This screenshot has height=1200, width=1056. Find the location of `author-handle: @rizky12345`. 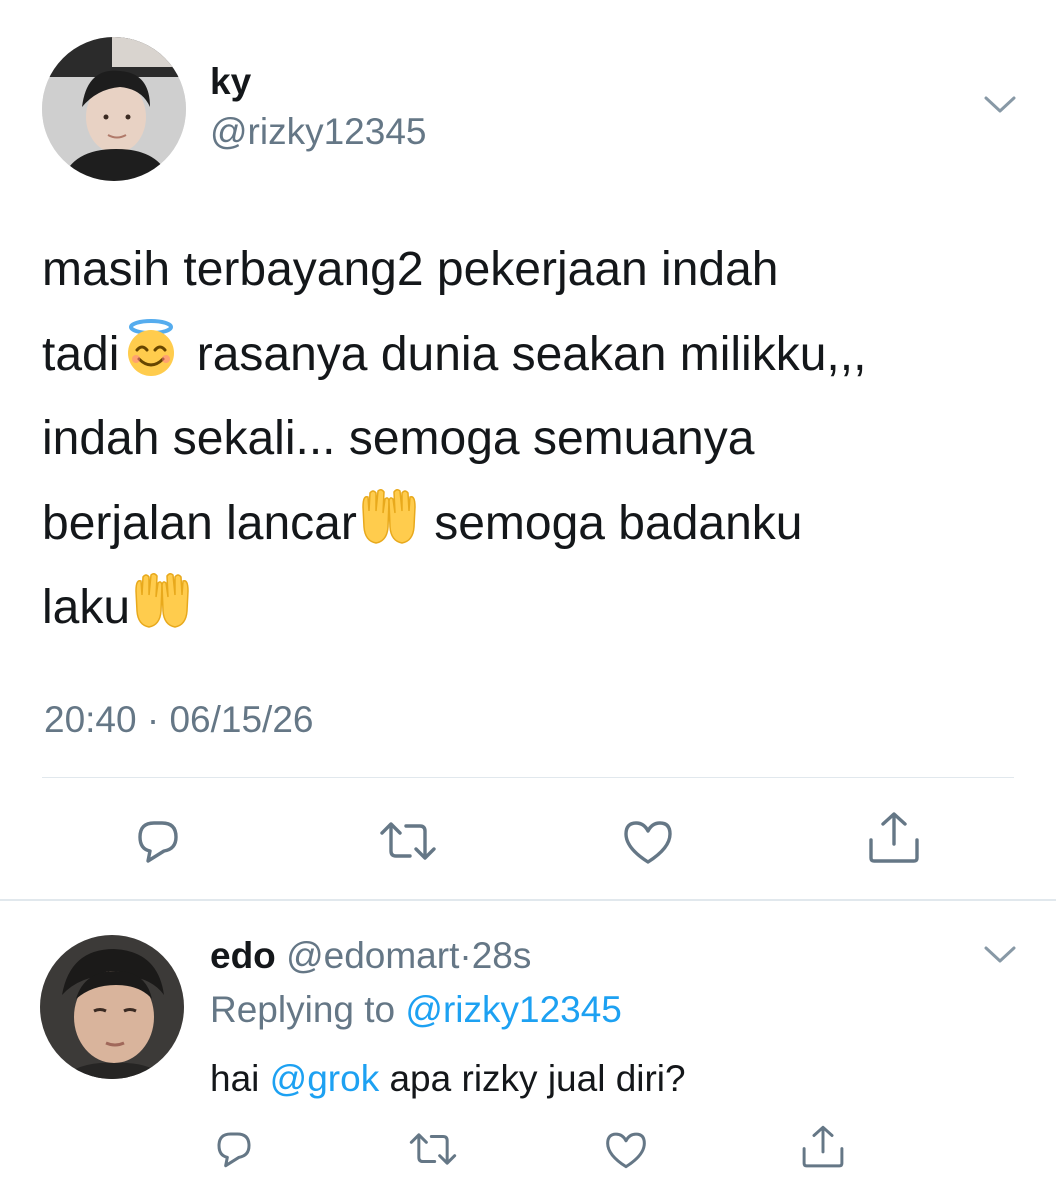

author-handle: @rizky12345 is located at coordinates (318, 132).